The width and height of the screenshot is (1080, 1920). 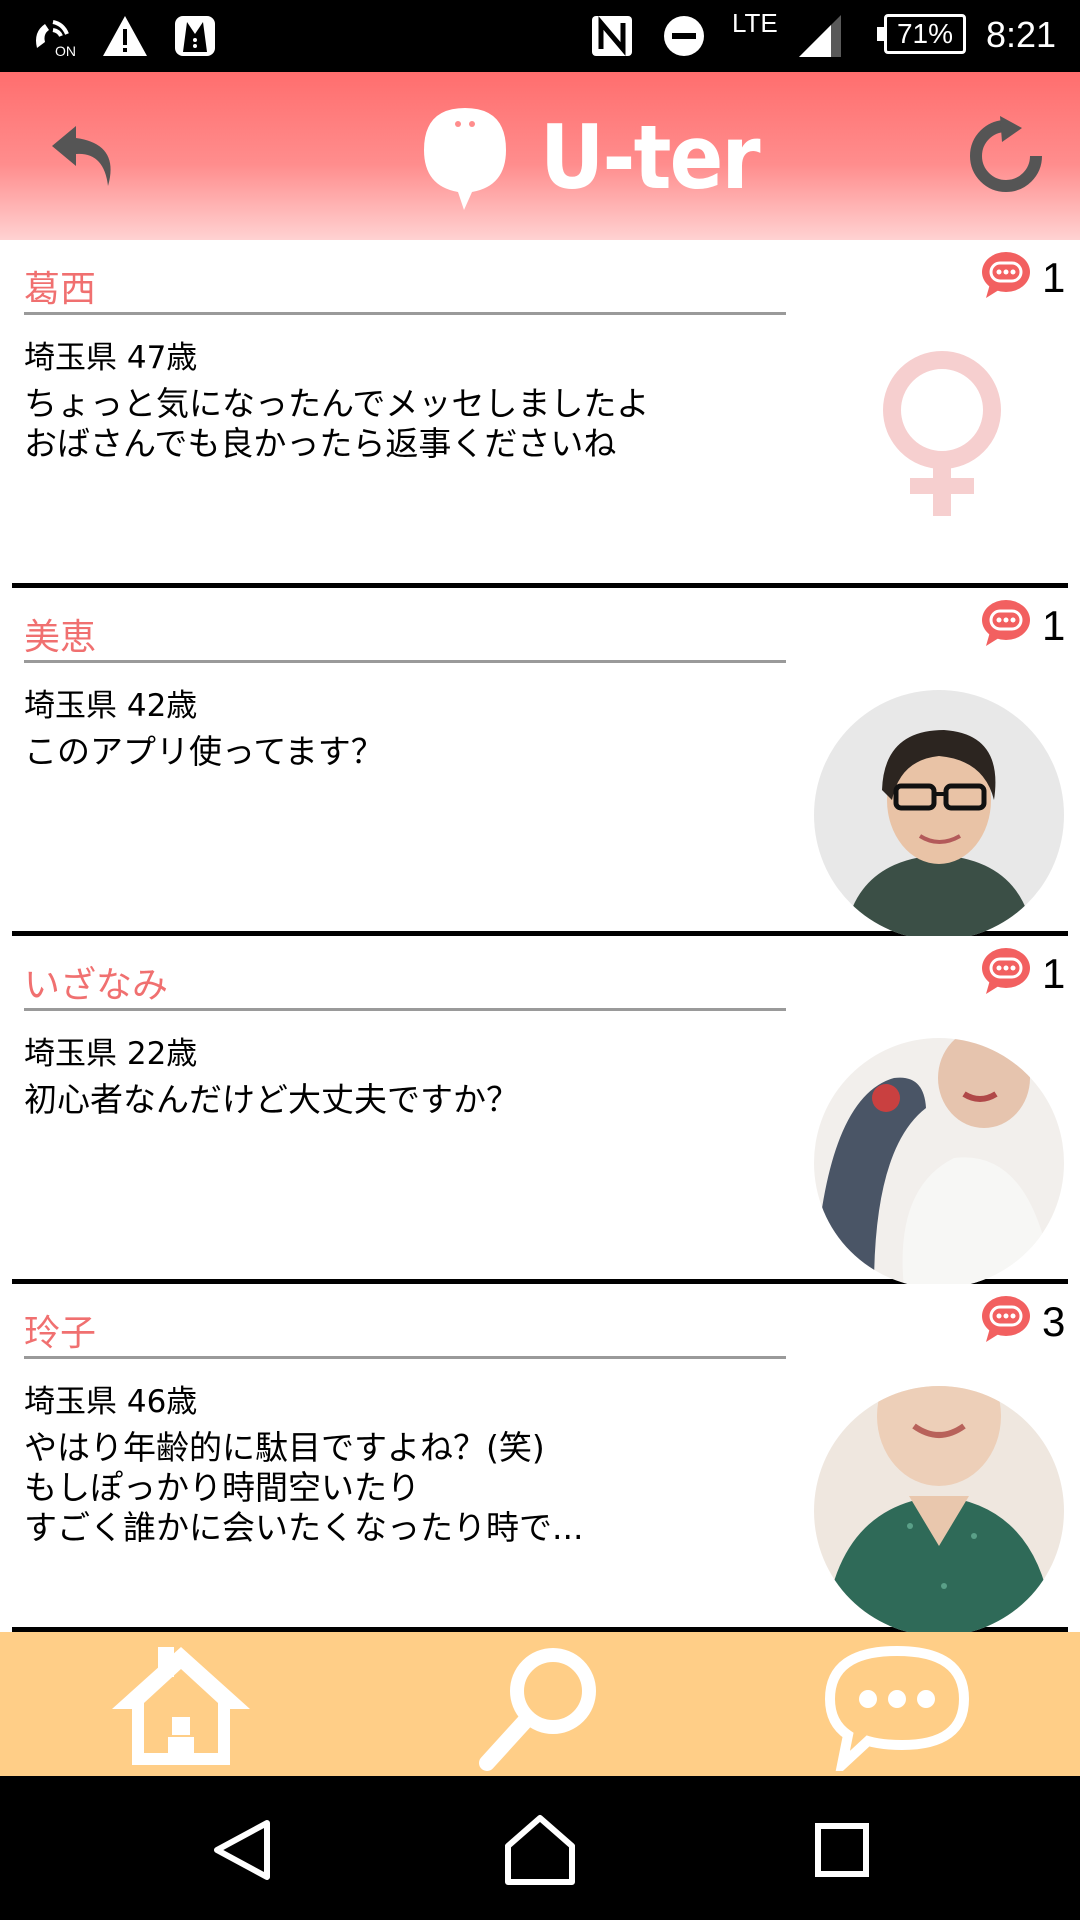 What do you see at coordinates (650, 157) in the screenshot?
I see `logo-text: U-ter` at bounding box center [650, 157].